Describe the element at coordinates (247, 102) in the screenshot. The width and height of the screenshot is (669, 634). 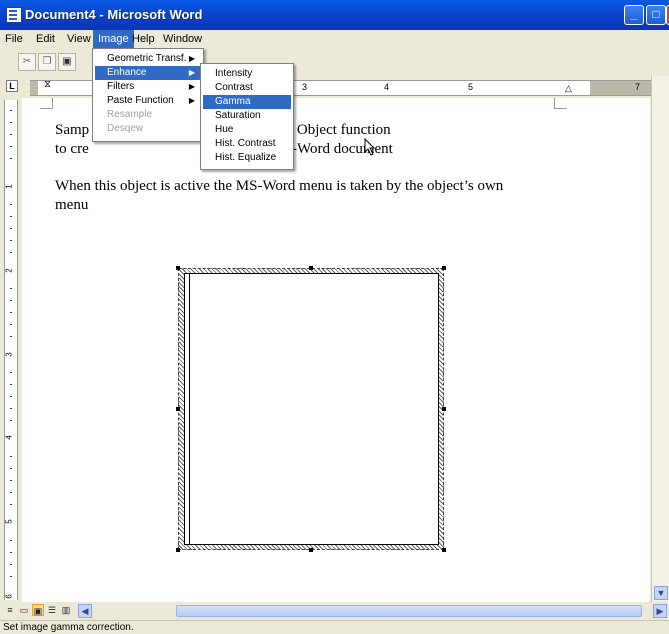
I see `menu-item-gamma: Gamma` at that location.